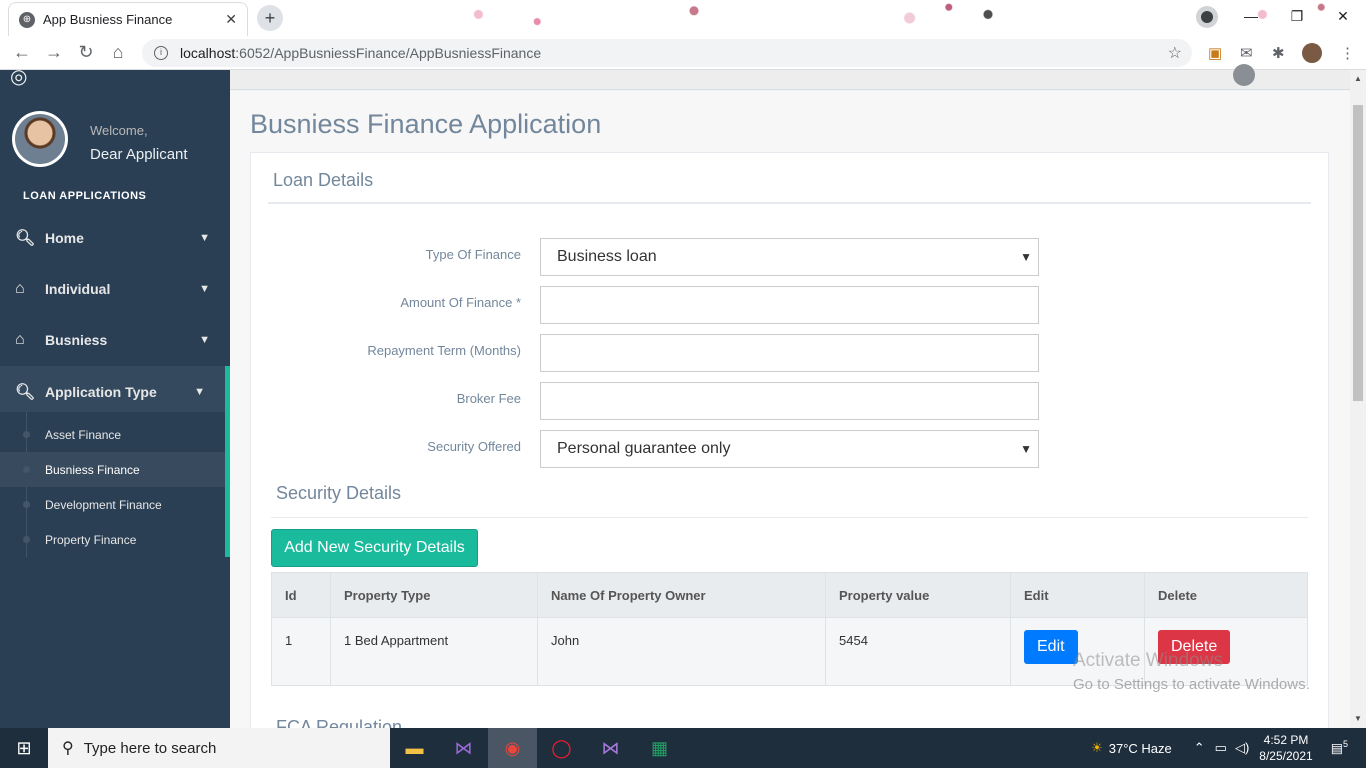  I want to click on sidebar-item-application-type: 🔍︎ Application Type ▼, so click(115, 391).